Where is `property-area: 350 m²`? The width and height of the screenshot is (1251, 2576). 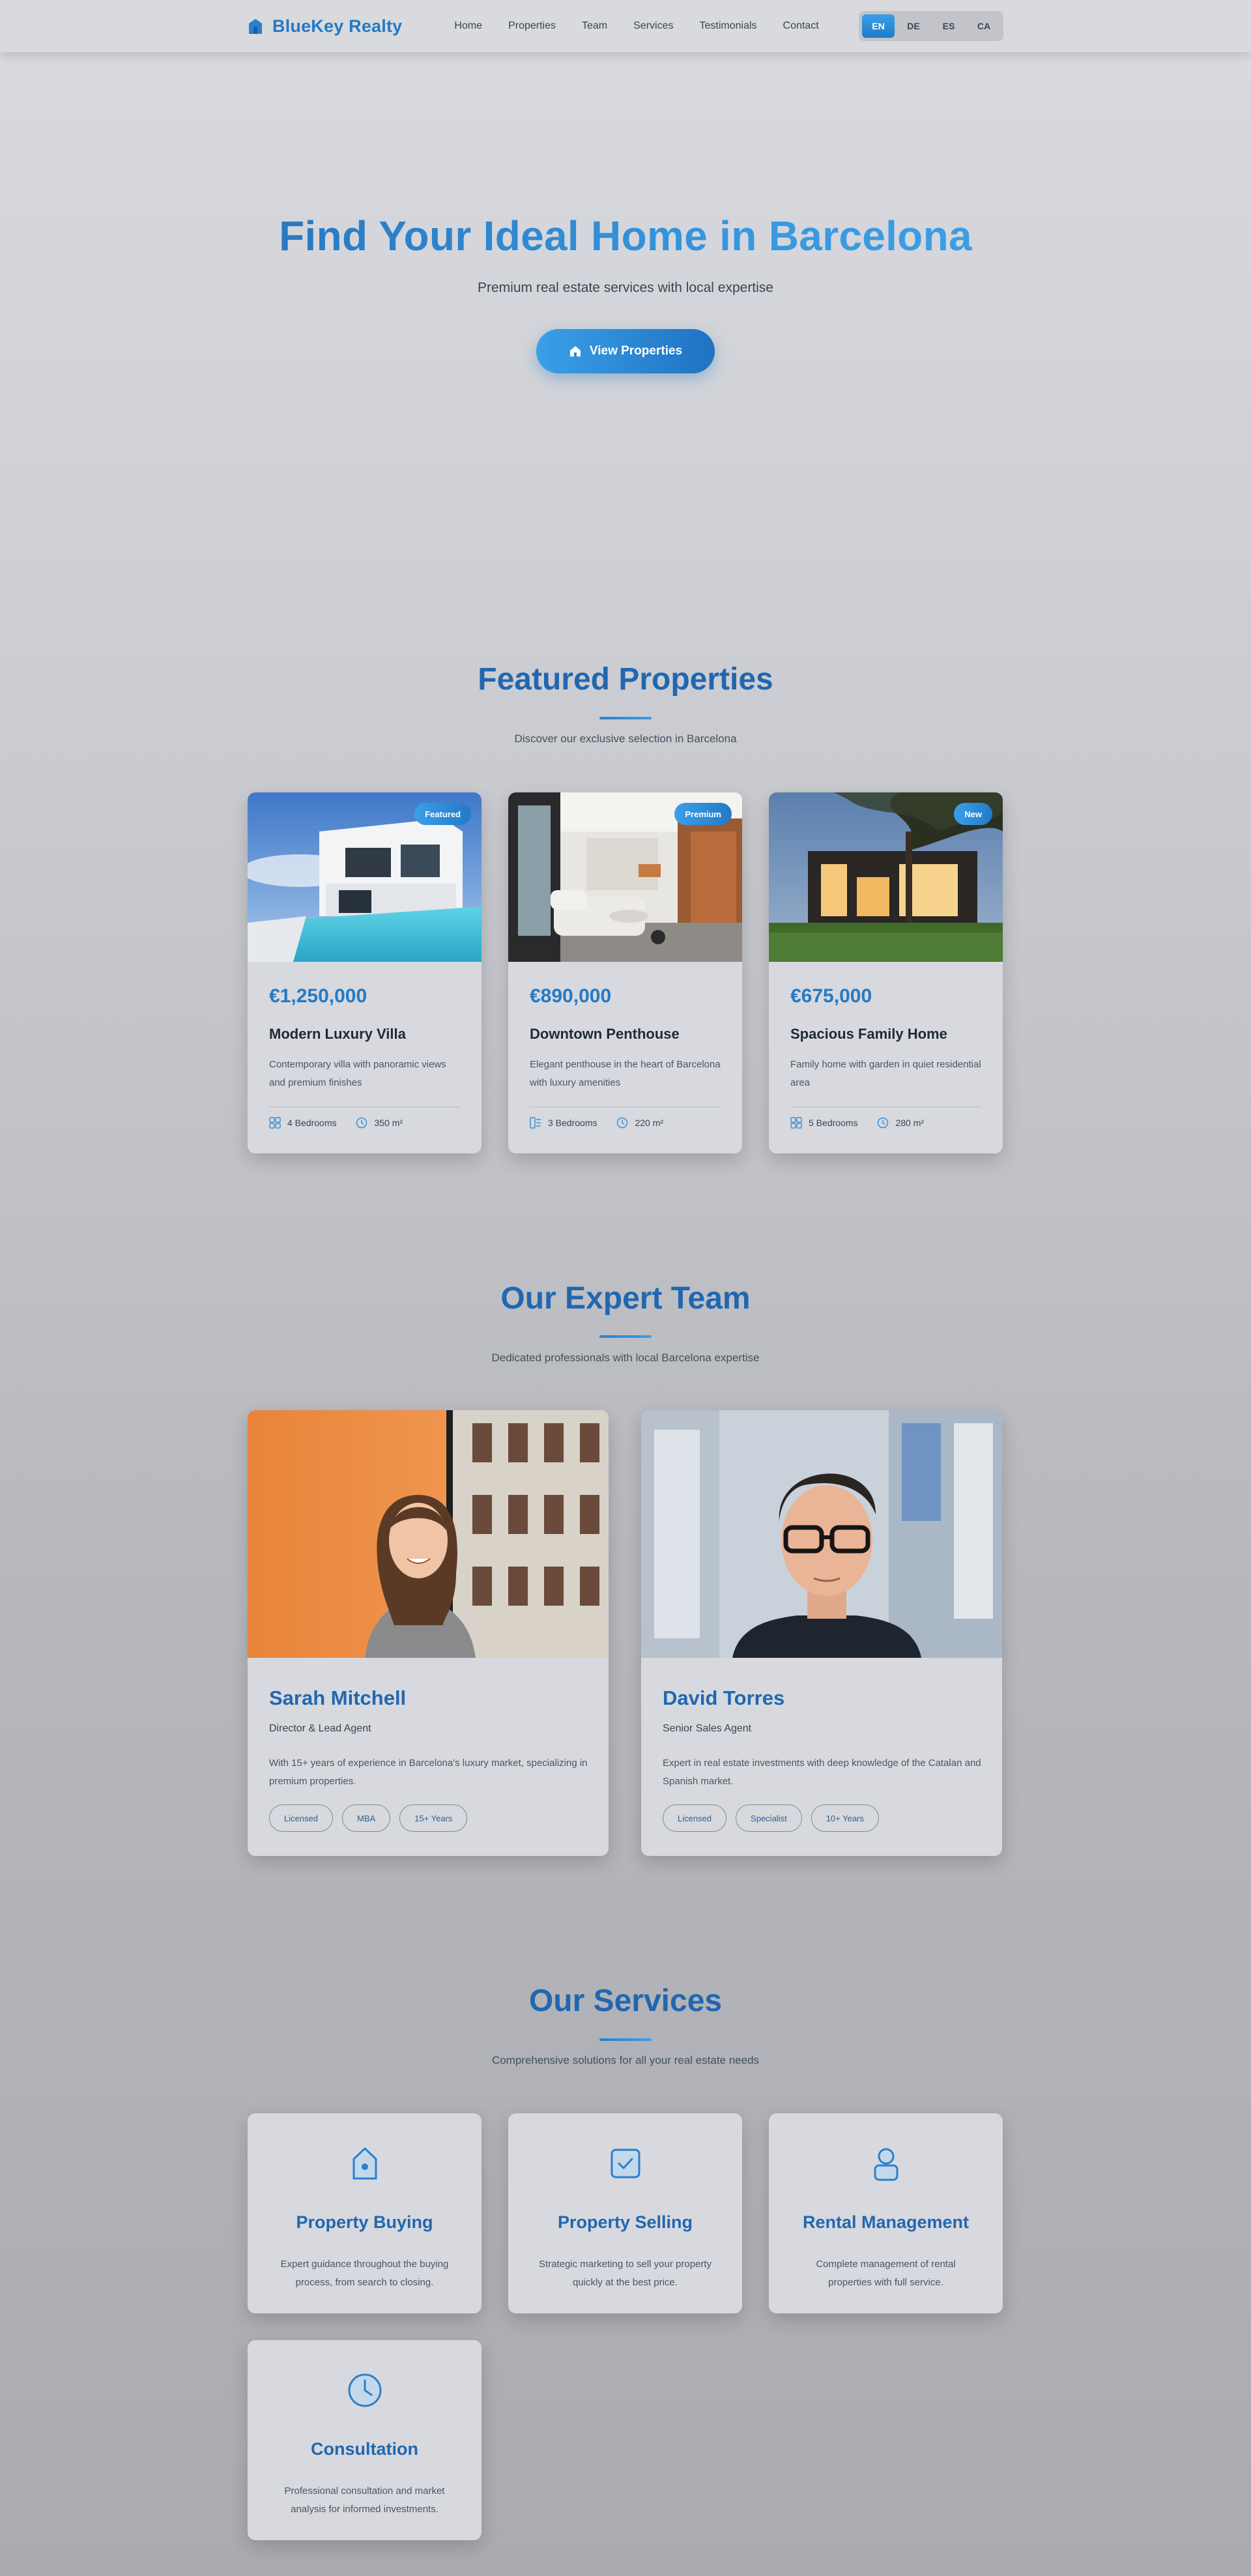
property-area: 350 m² is located at coordinates (379, 1123).